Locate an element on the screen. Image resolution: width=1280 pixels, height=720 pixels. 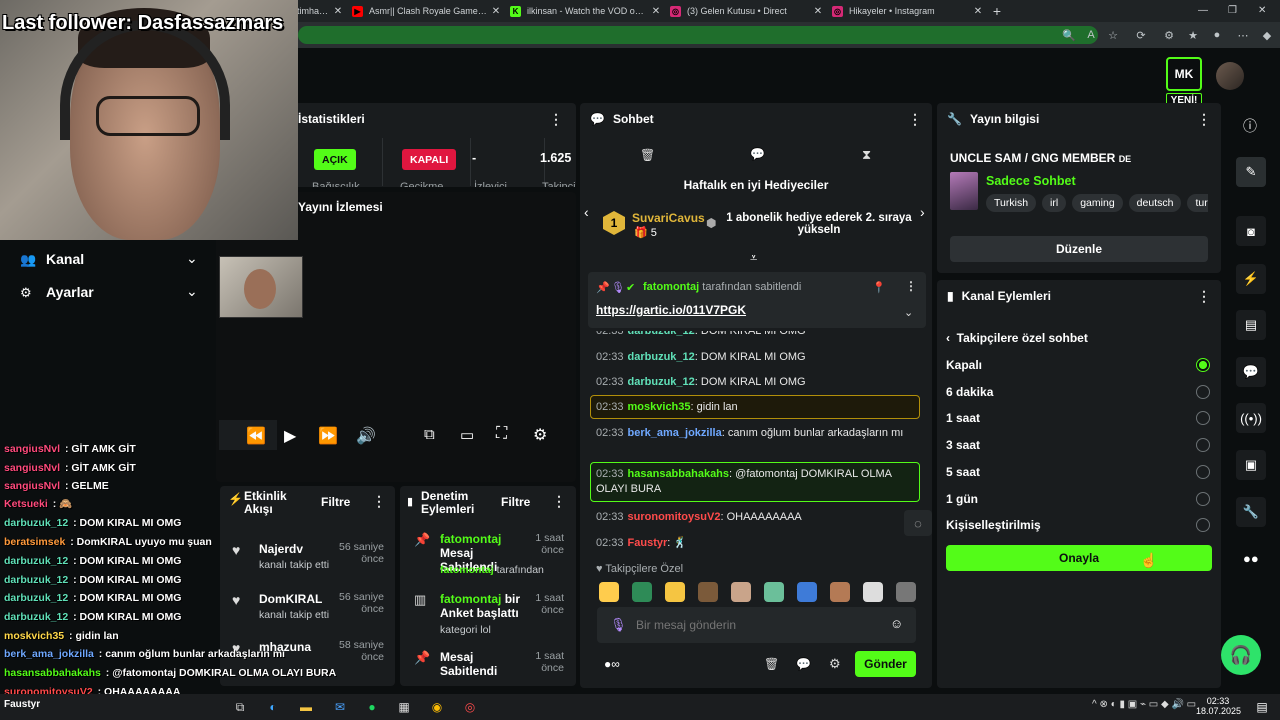
info-icon: ⓘ is located at coordinates (1250, 126).